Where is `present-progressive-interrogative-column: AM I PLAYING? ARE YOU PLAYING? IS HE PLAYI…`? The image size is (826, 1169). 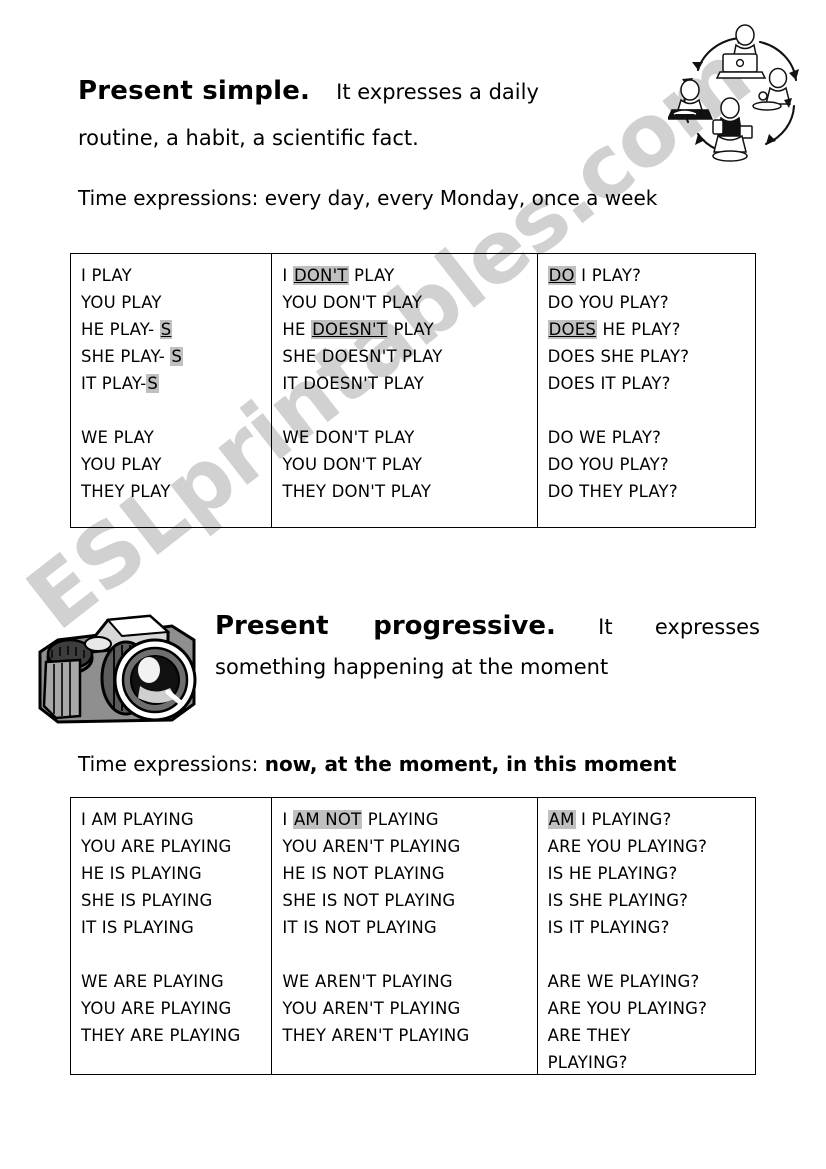
present-progressive-interrogative-column: AM I PLAYING? ARE YOU PLAYING? IS HE PLAYI… is located at coordinates (646, 936).